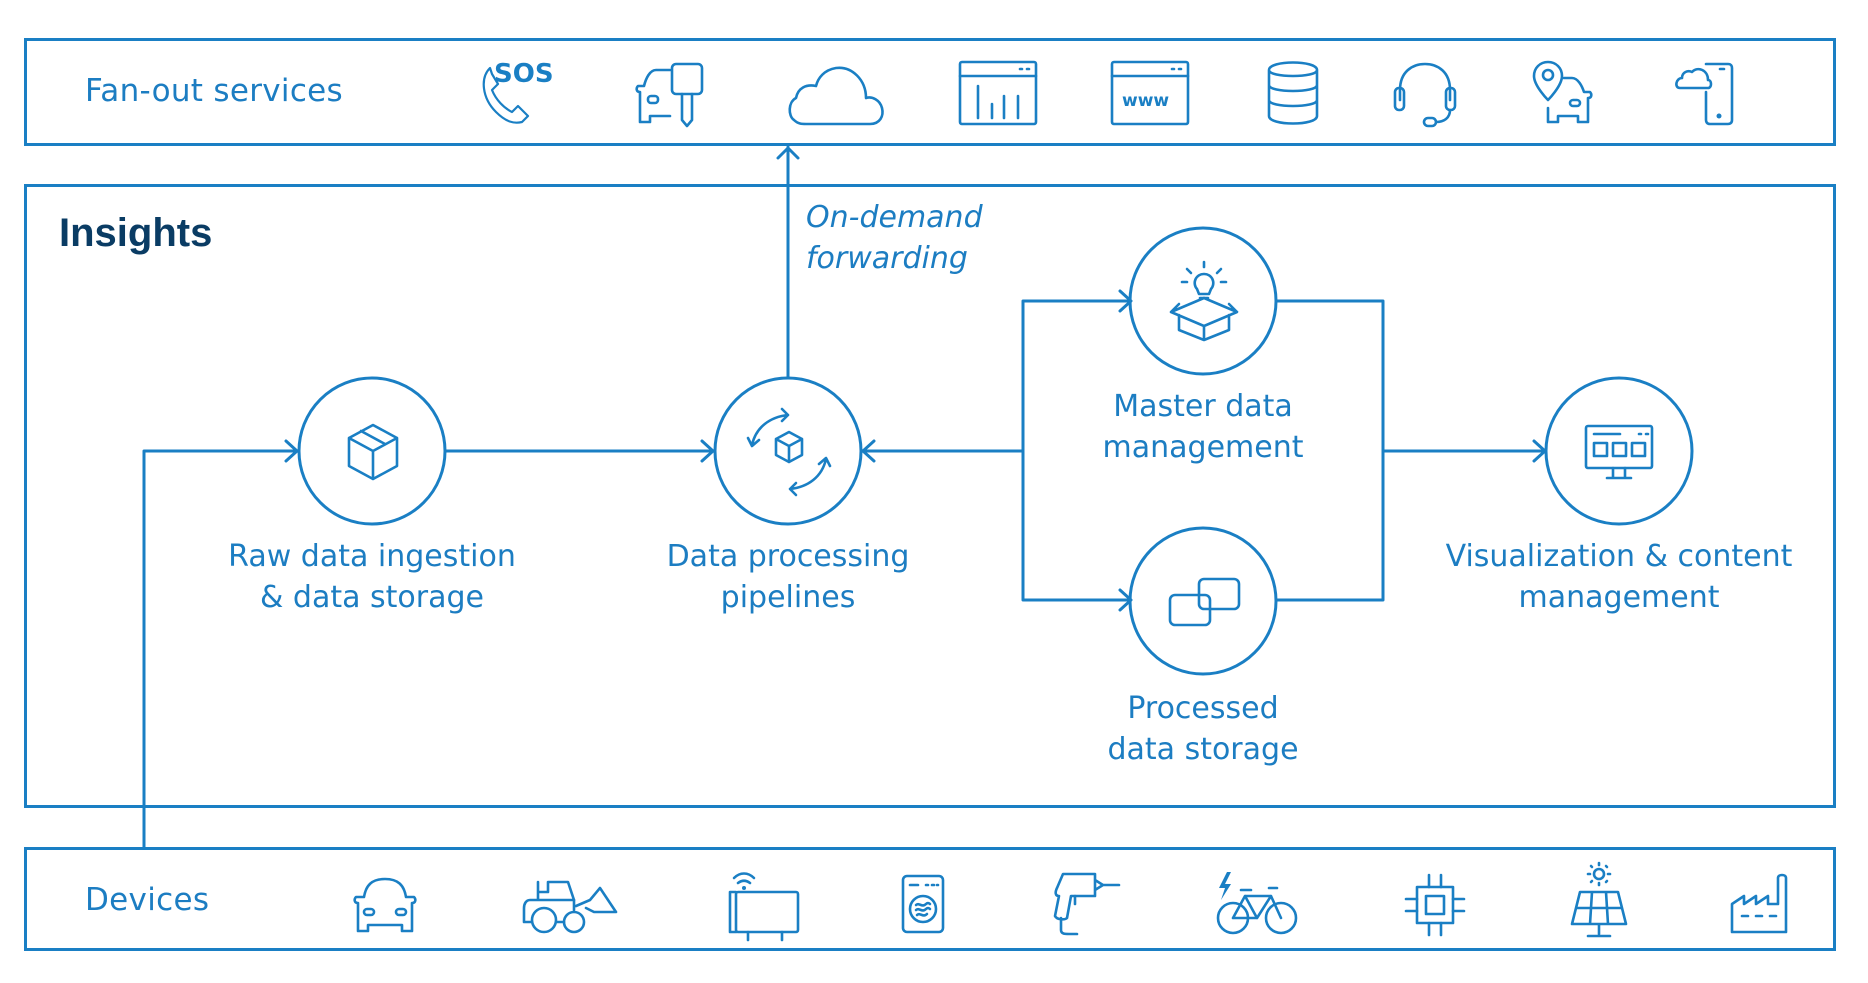 This screenshot has width=1868, height=983. Describe the element at coordinates (887, 258) in the screenshot. I see `forwarding-note-line: forwarding` at that location.